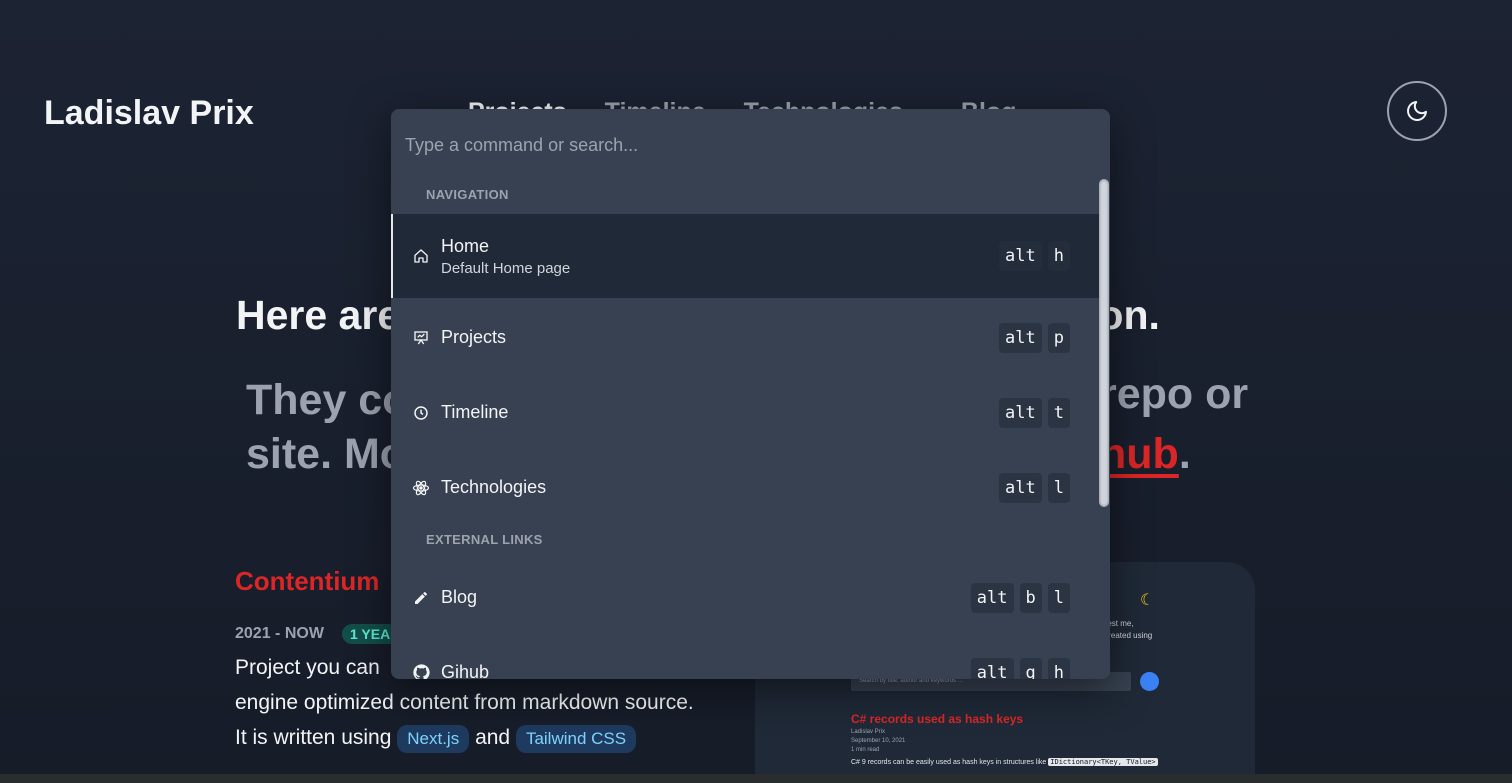  I want to click on preview-search-button, so click(1149, 681).